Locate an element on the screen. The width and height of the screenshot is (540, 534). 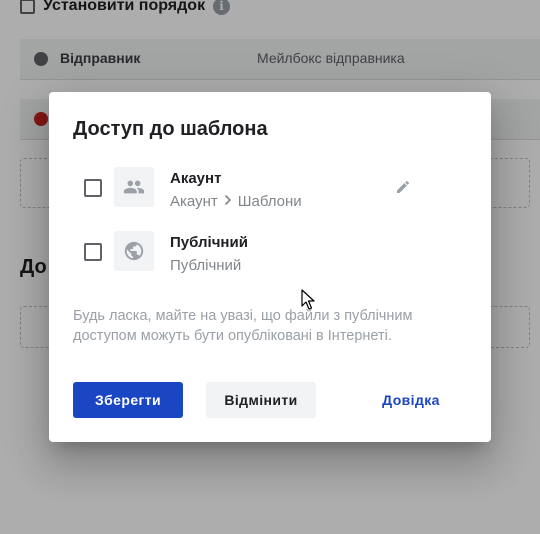
option-subtitle: Публічний is located at coordinates (206, 265).